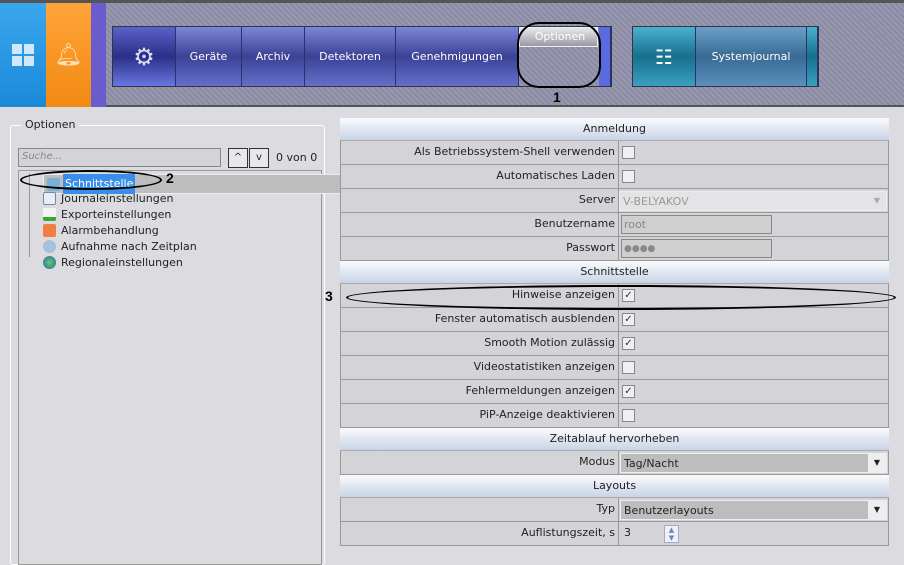  I want to click on nav-geraete: Geräte, so click(209, 56).